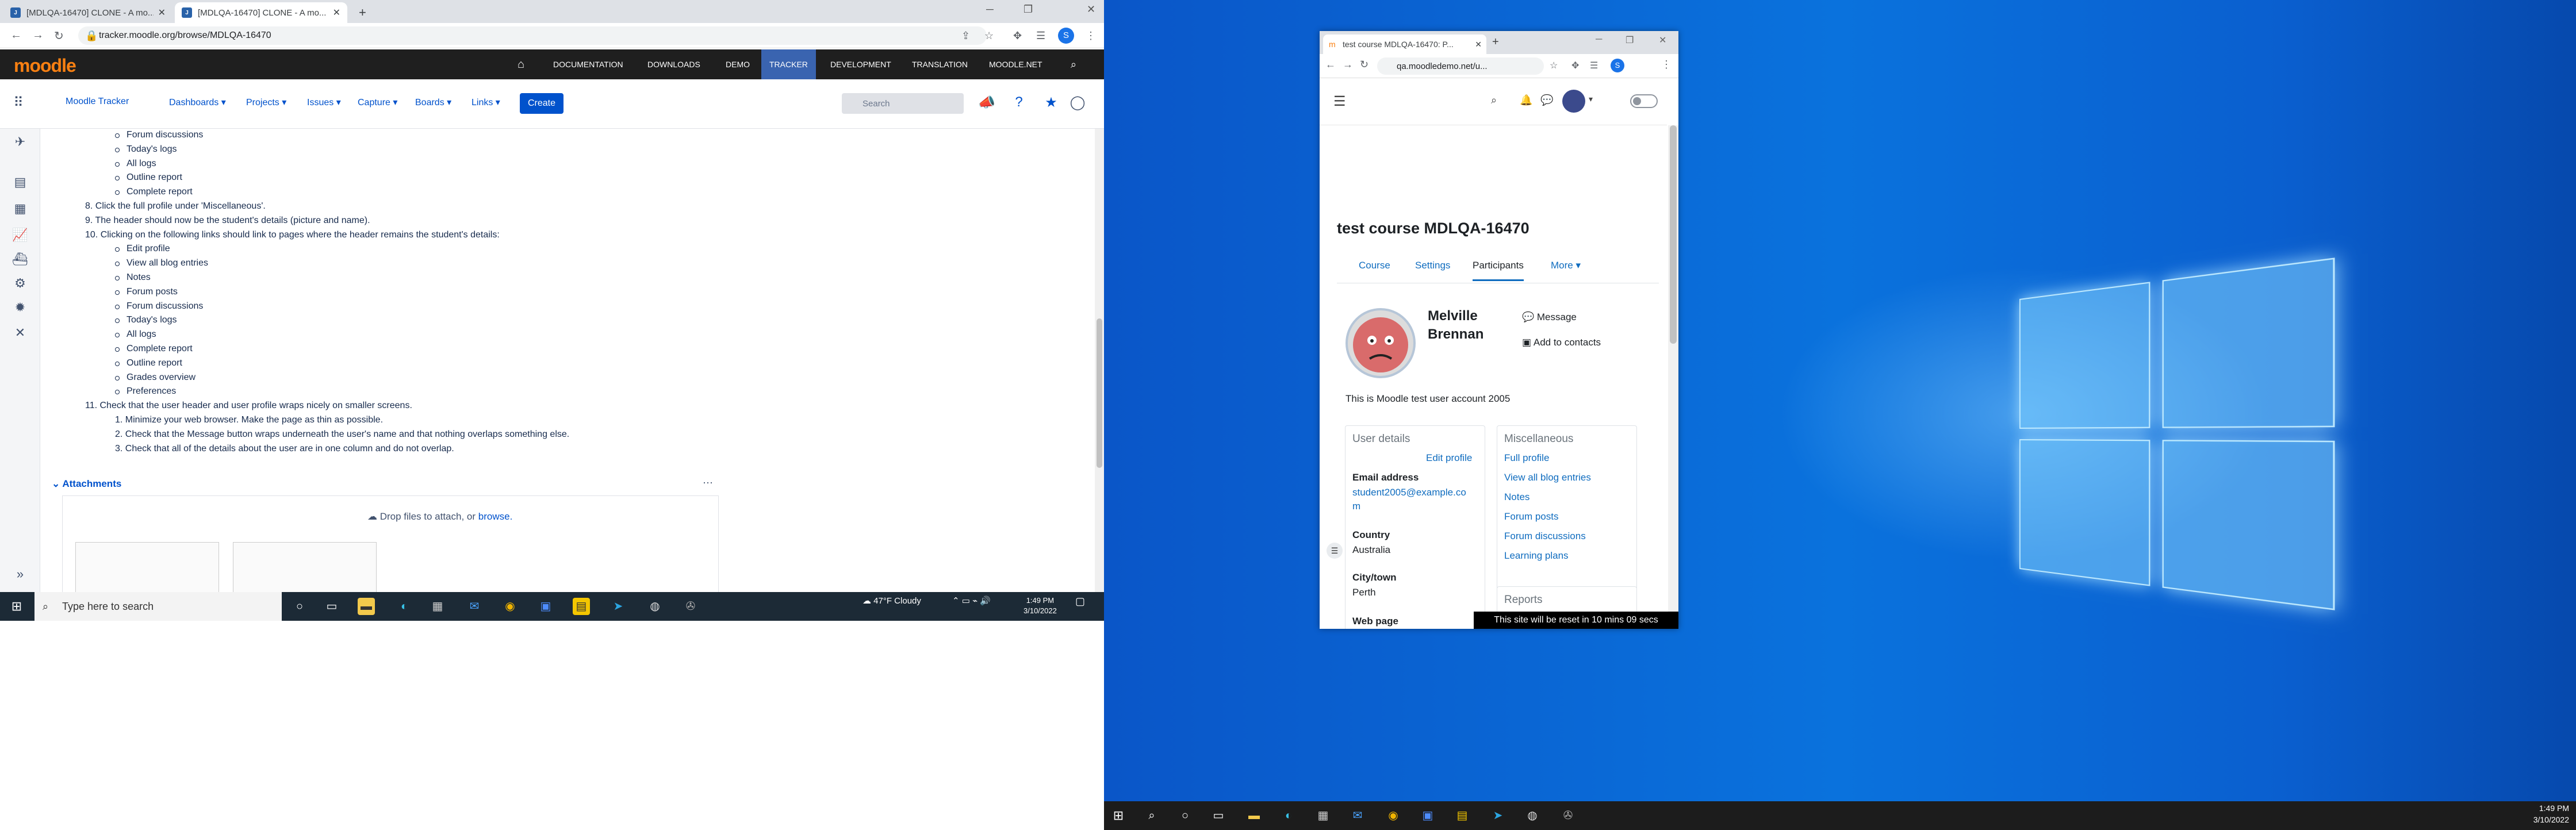 This screenshot has height=830, width=2576. I want to click on taskbar-clock: 1:49 PM 3/10/2022, so click(1040, 605).